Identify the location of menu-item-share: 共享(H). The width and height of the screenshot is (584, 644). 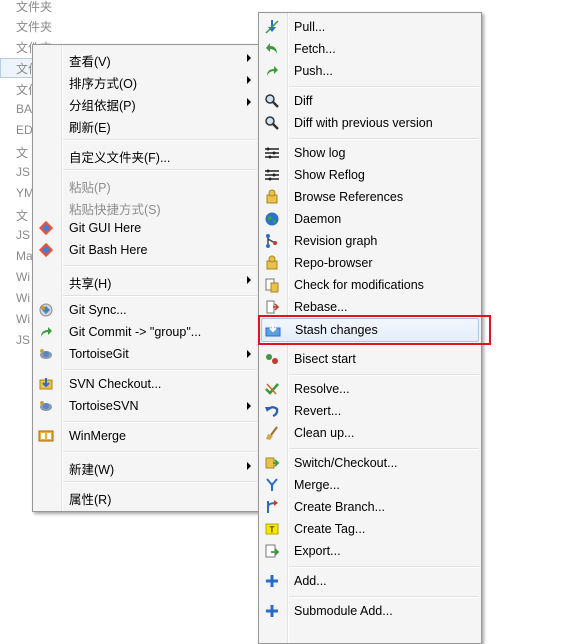
(146, 280).